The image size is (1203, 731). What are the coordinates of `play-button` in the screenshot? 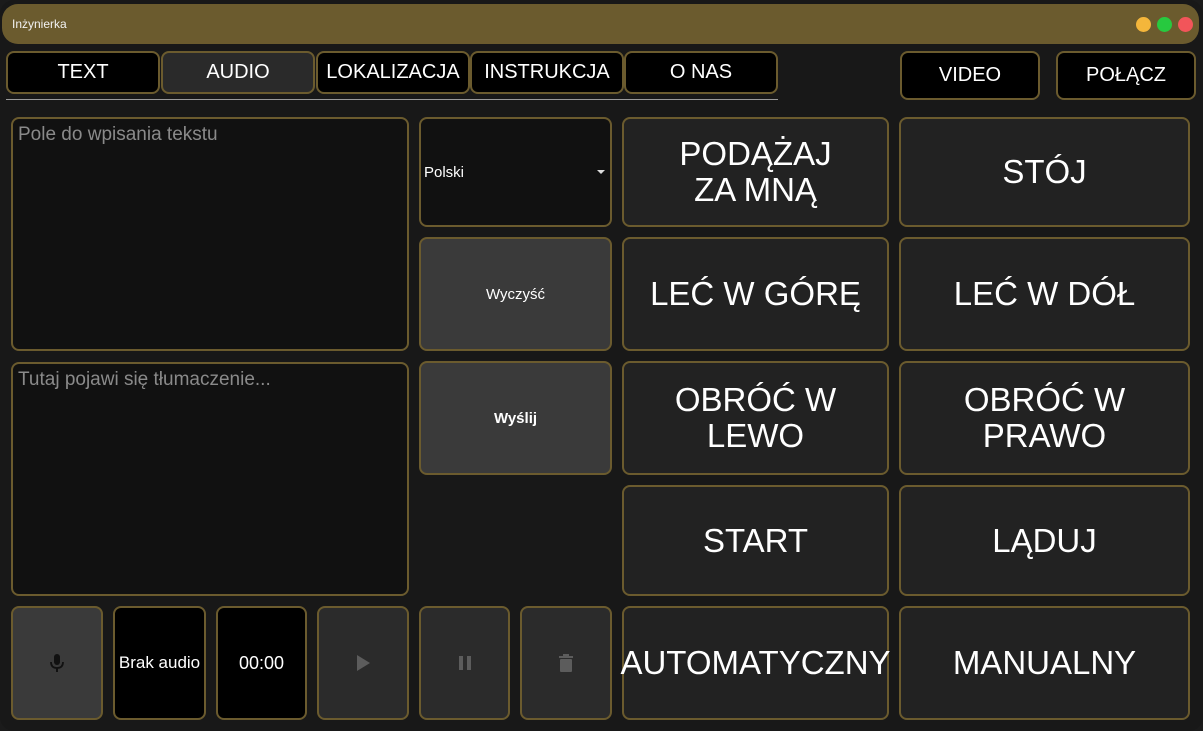 It's located at (363, 663).